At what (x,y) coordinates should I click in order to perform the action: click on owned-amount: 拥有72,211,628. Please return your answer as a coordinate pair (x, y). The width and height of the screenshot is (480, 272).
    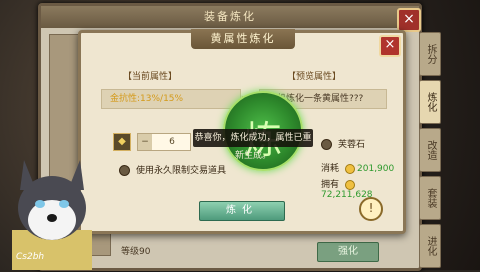
    Looking at the image, I should click on (362, 188).